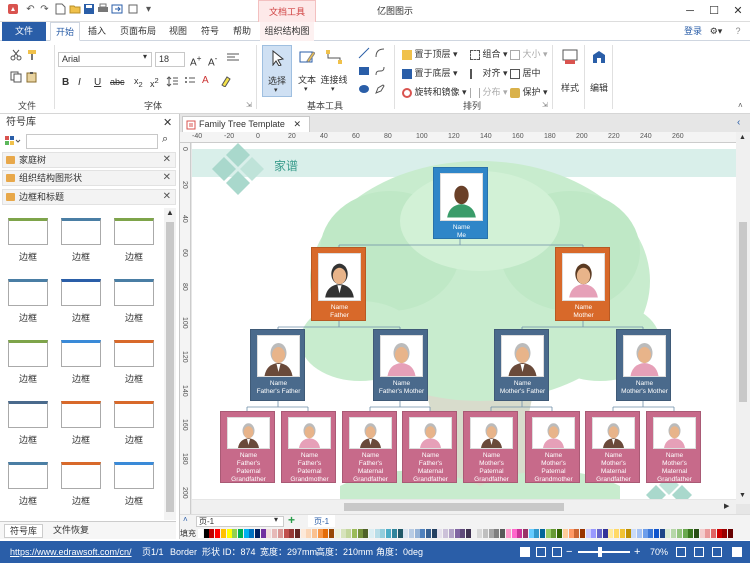  Describe the element at coordinates (599, 71) in the screenshot. I see `edit-button: 编辑` at that location.